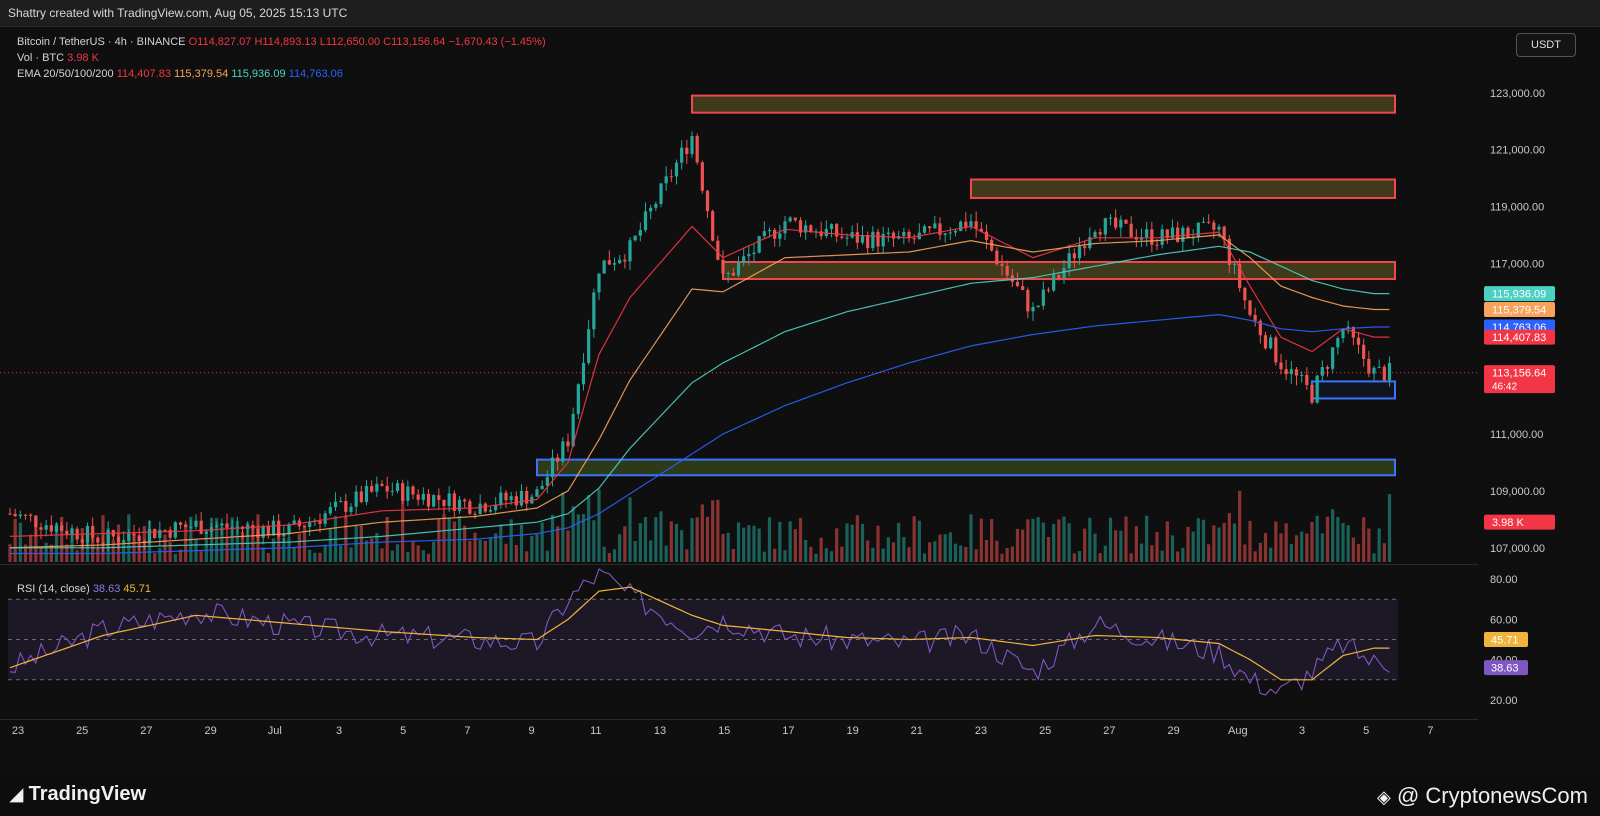 The image size is (1600, 816). Describe the element at coordinates (724, 731) in the screenshot. I see `time-tick: 15` at that location.